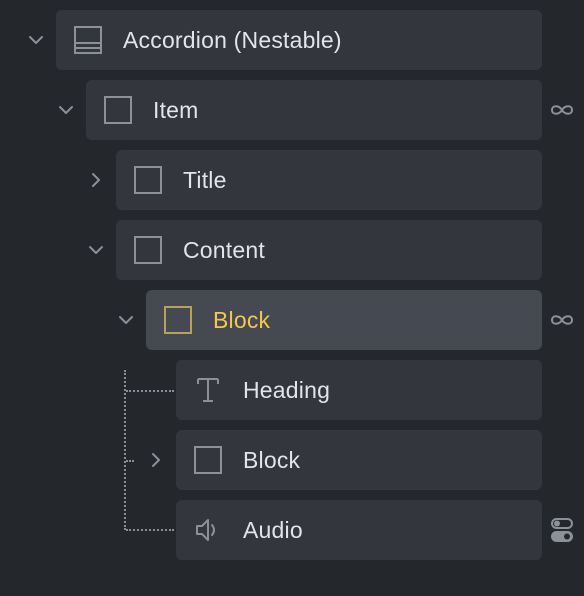 The height and width of the screenshot is (596, 584). I want to click on tree-row-title: Title, so click(271, 180).